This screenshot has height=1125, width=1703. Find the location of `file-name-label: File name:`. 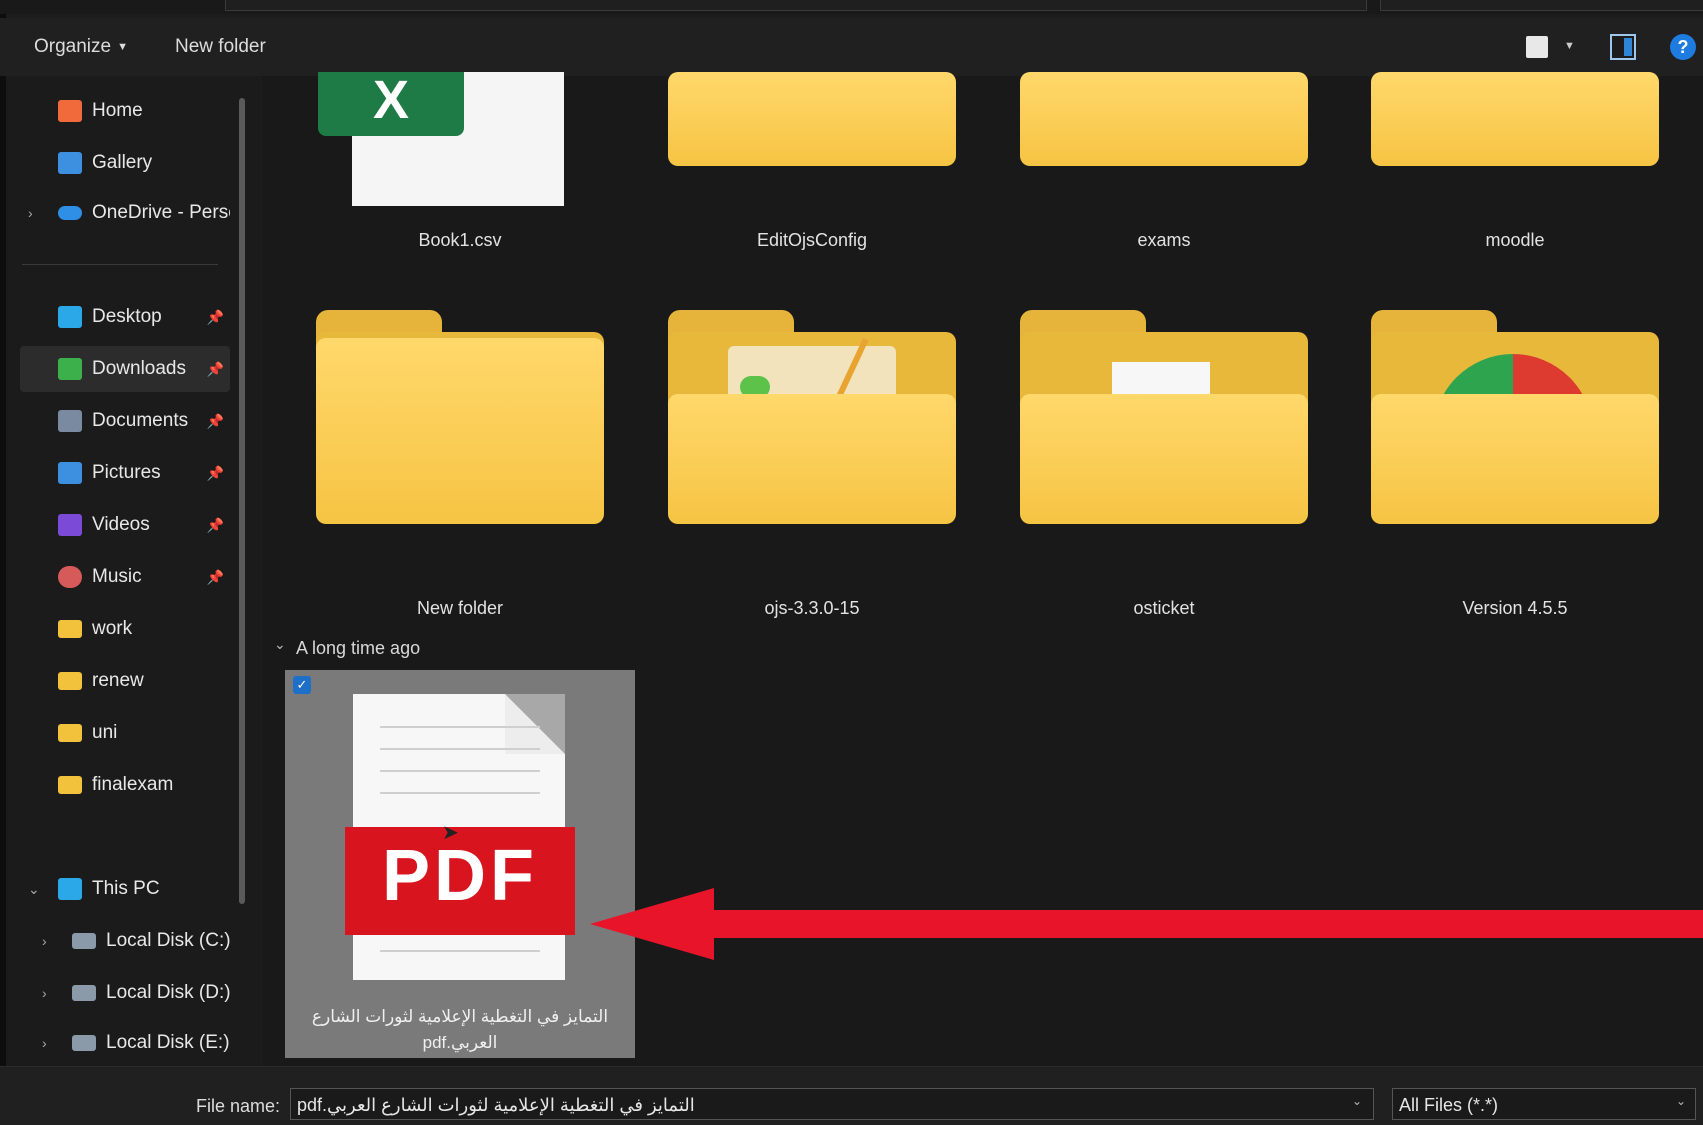

file-name-label: File name: is located at coordinates (238, 1106).